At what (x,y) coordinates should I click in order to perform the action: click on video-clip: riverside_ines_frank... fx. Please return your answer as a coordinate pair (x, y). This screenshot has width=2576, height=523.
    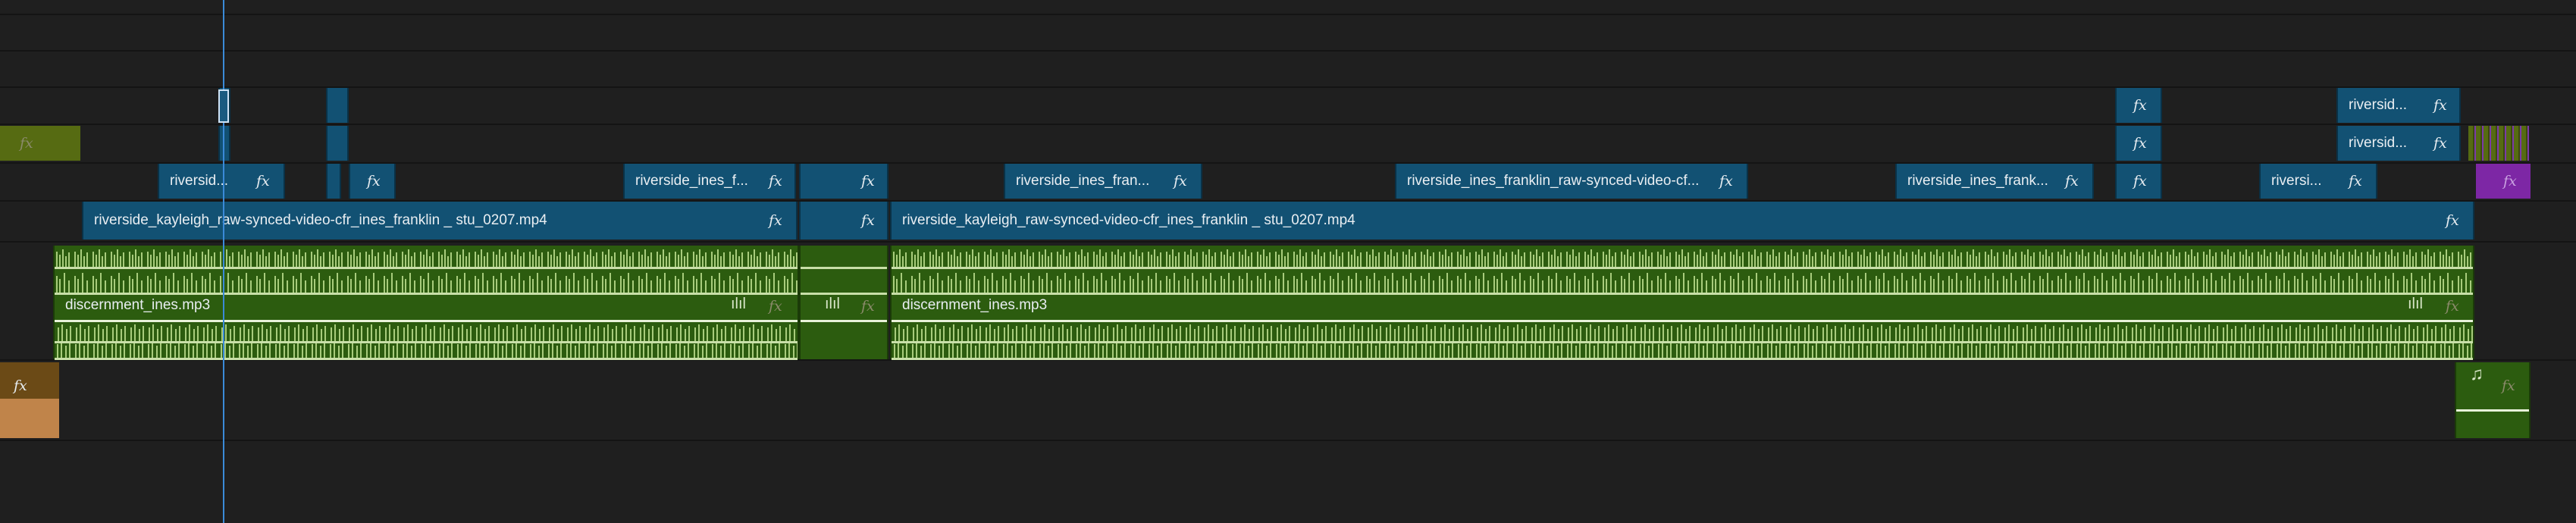
    Looking at the image, I should click on (1995, 181).